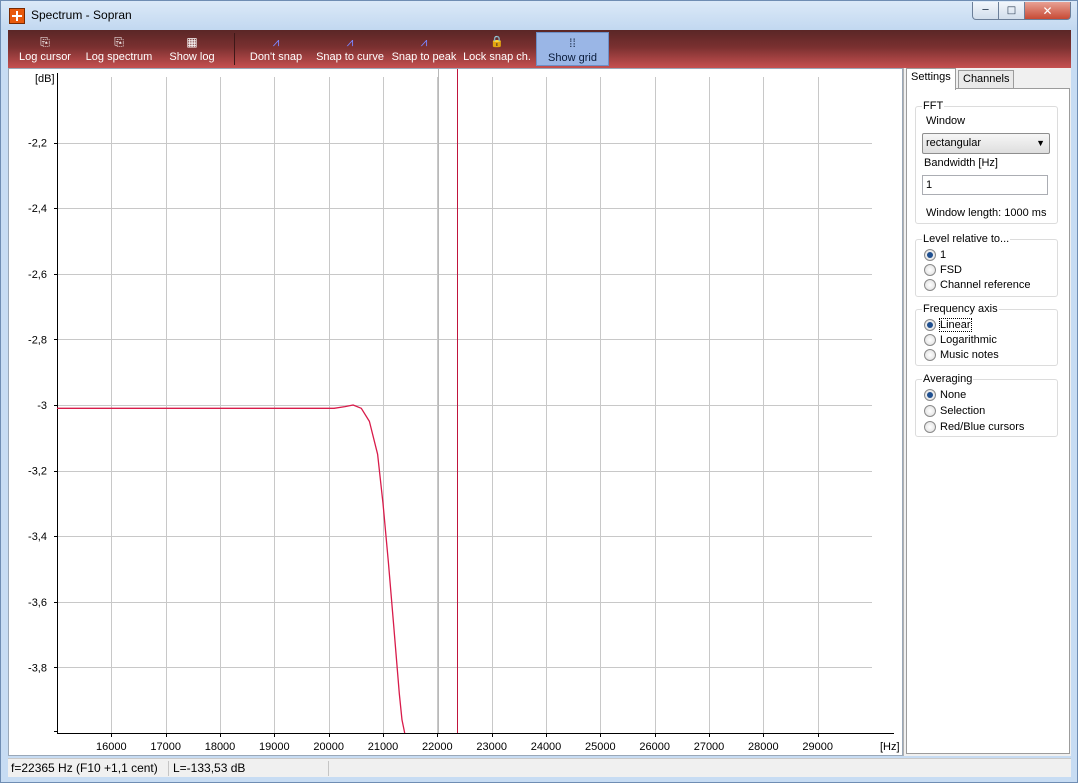  I want to click on dont-snap-button: ⩘ Don't snap, so click(276, 49).